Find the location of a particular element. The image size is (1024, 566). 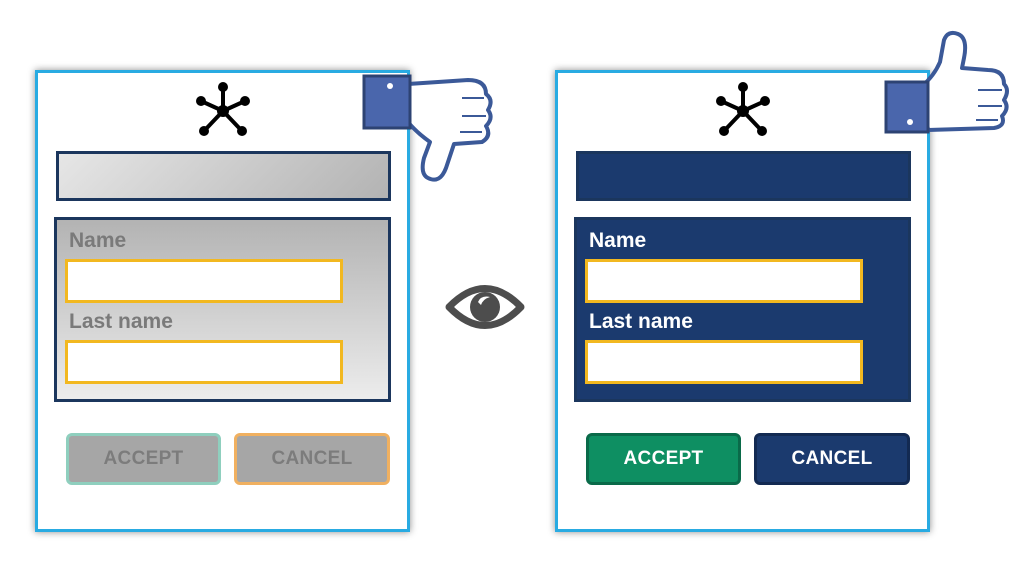

eye-icon is located at coordinates (485, 307).